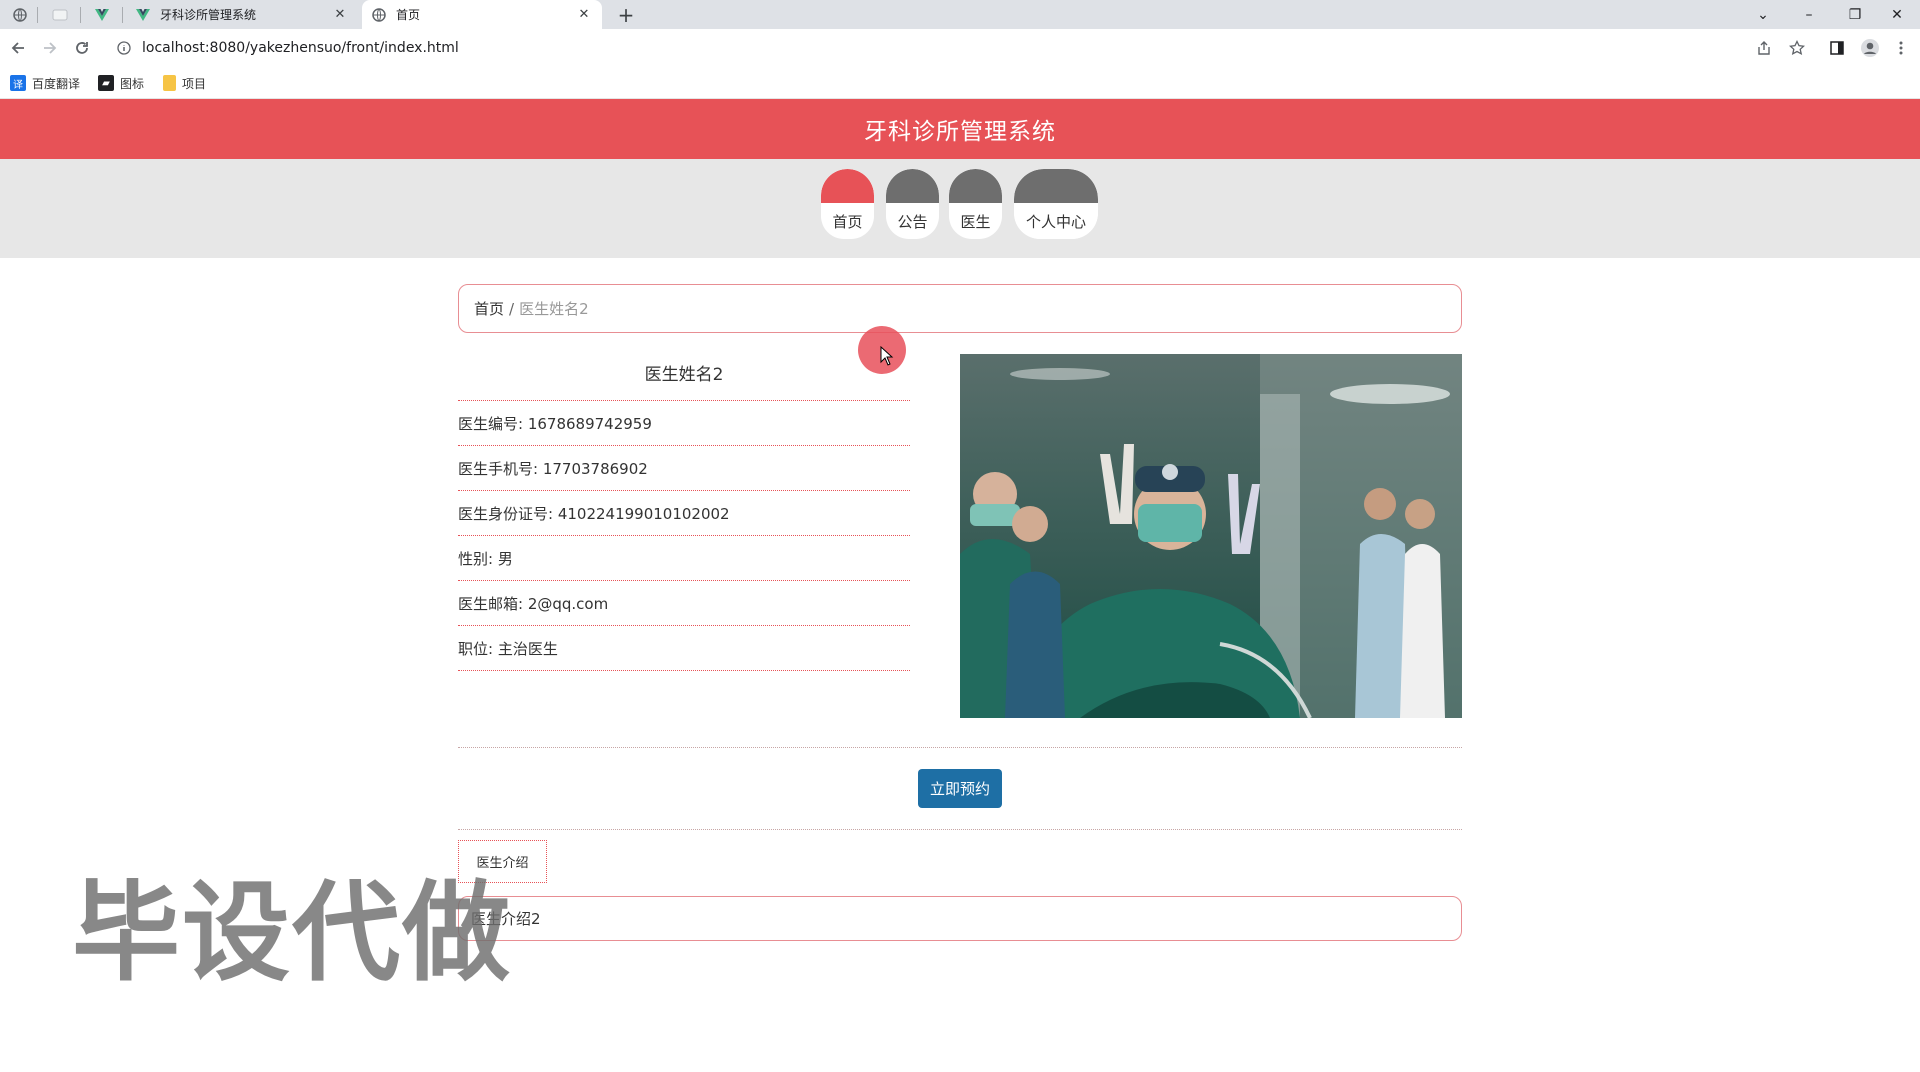 The width and height of the screenshot is (1920, 1072). What do you see at coordinates (1797, 48) in the screenshot?
I see `bookmark-star-icon` at bounding box center [1797, 48].